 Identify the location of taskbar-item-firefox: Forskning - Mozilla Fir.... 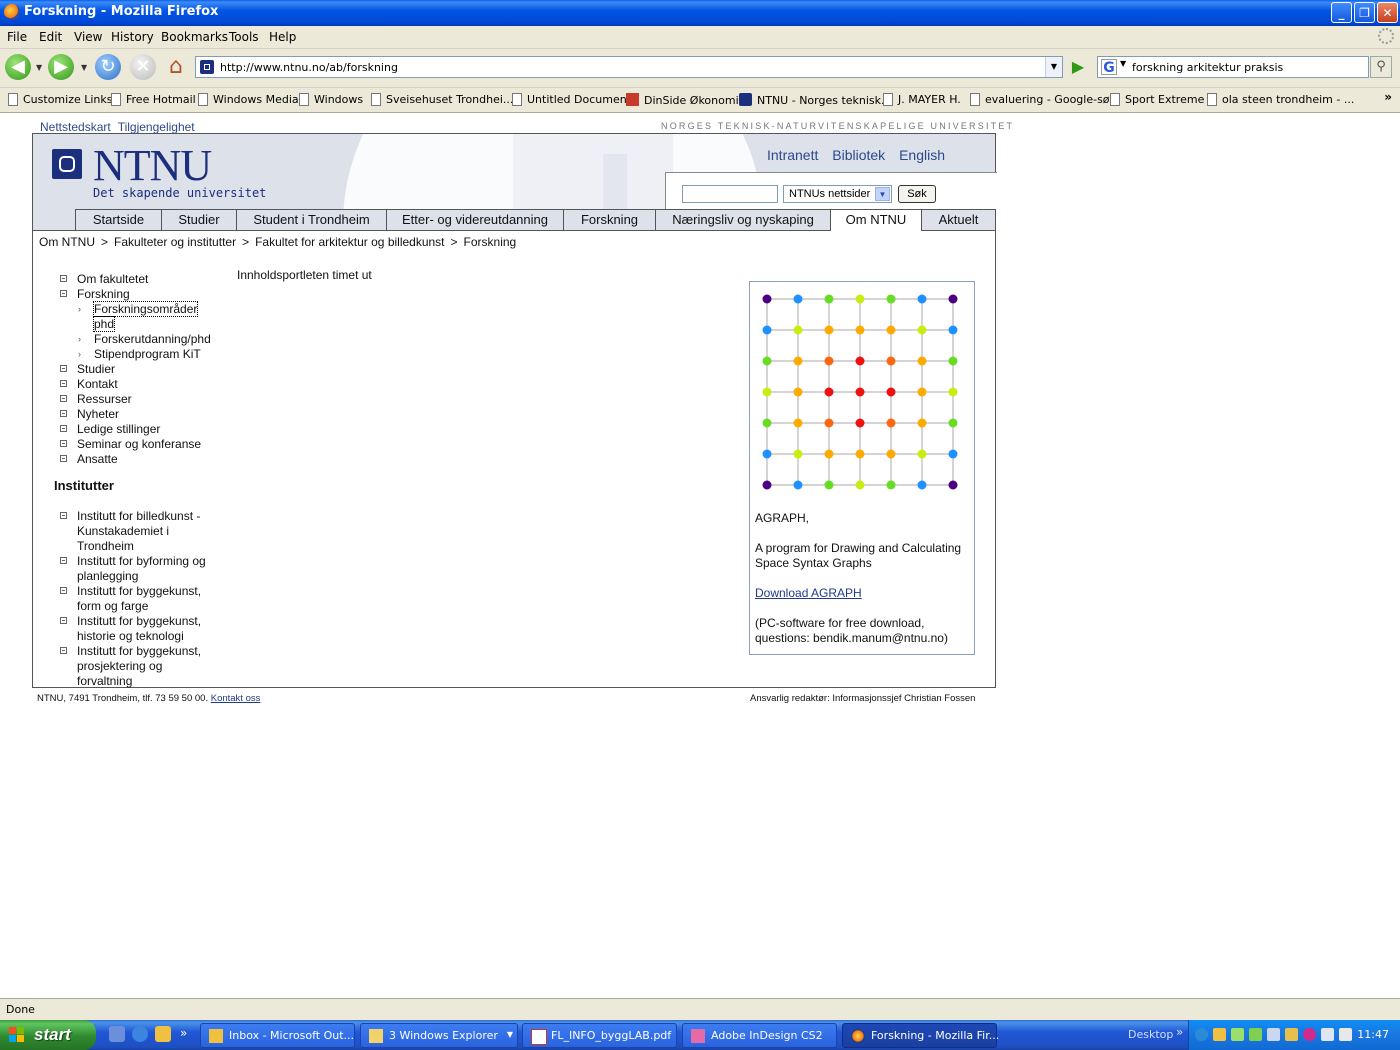
(920, 1035).